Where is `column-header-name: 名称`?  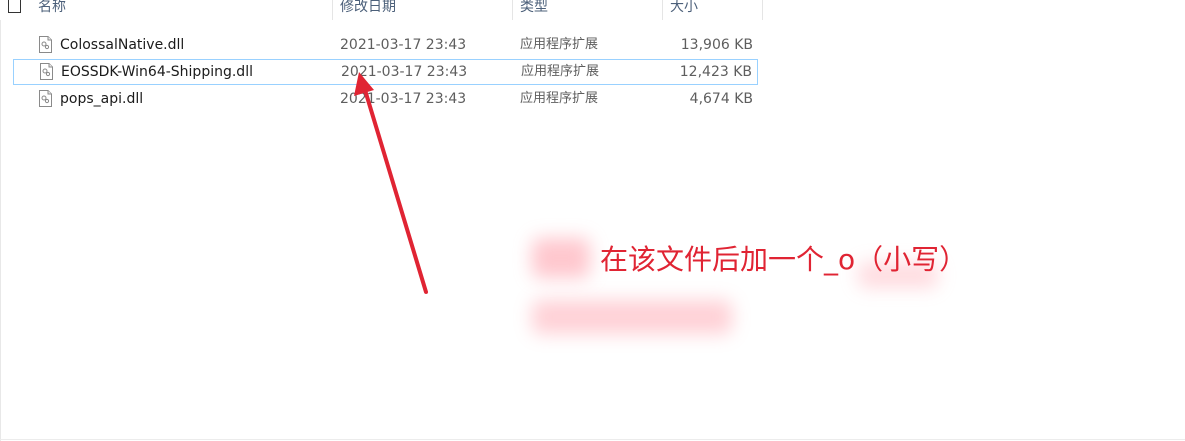
column-header-name: 名称 is located at coordinates (182, 10).